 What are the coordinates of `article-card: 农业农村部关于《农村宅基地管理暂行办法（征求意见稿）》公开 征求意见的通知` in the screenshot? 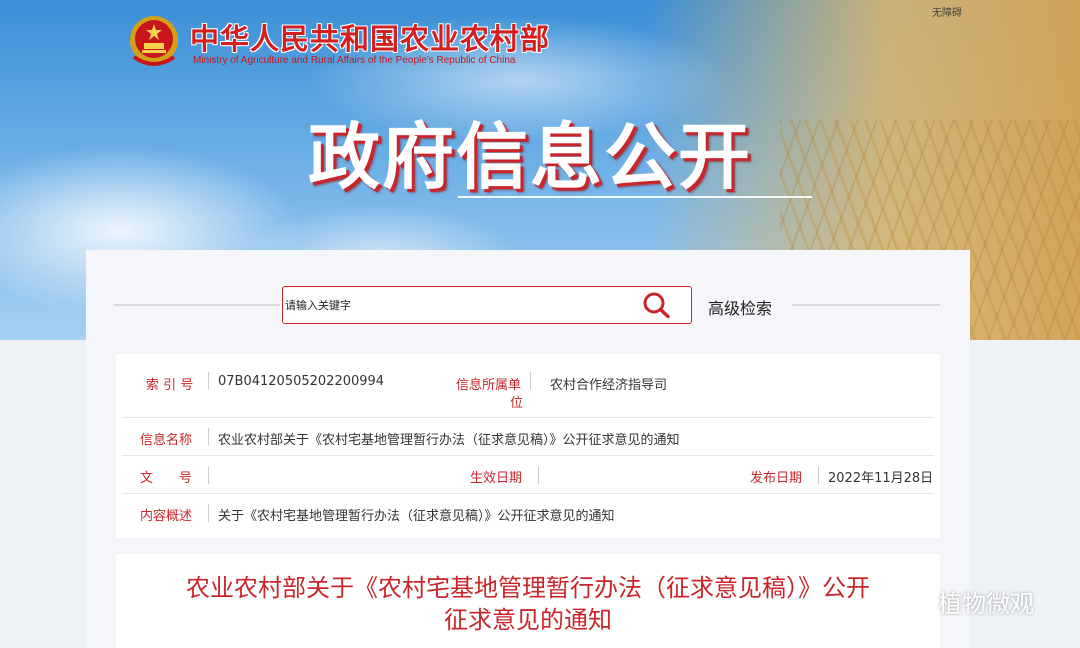 It's located at (528, 601).